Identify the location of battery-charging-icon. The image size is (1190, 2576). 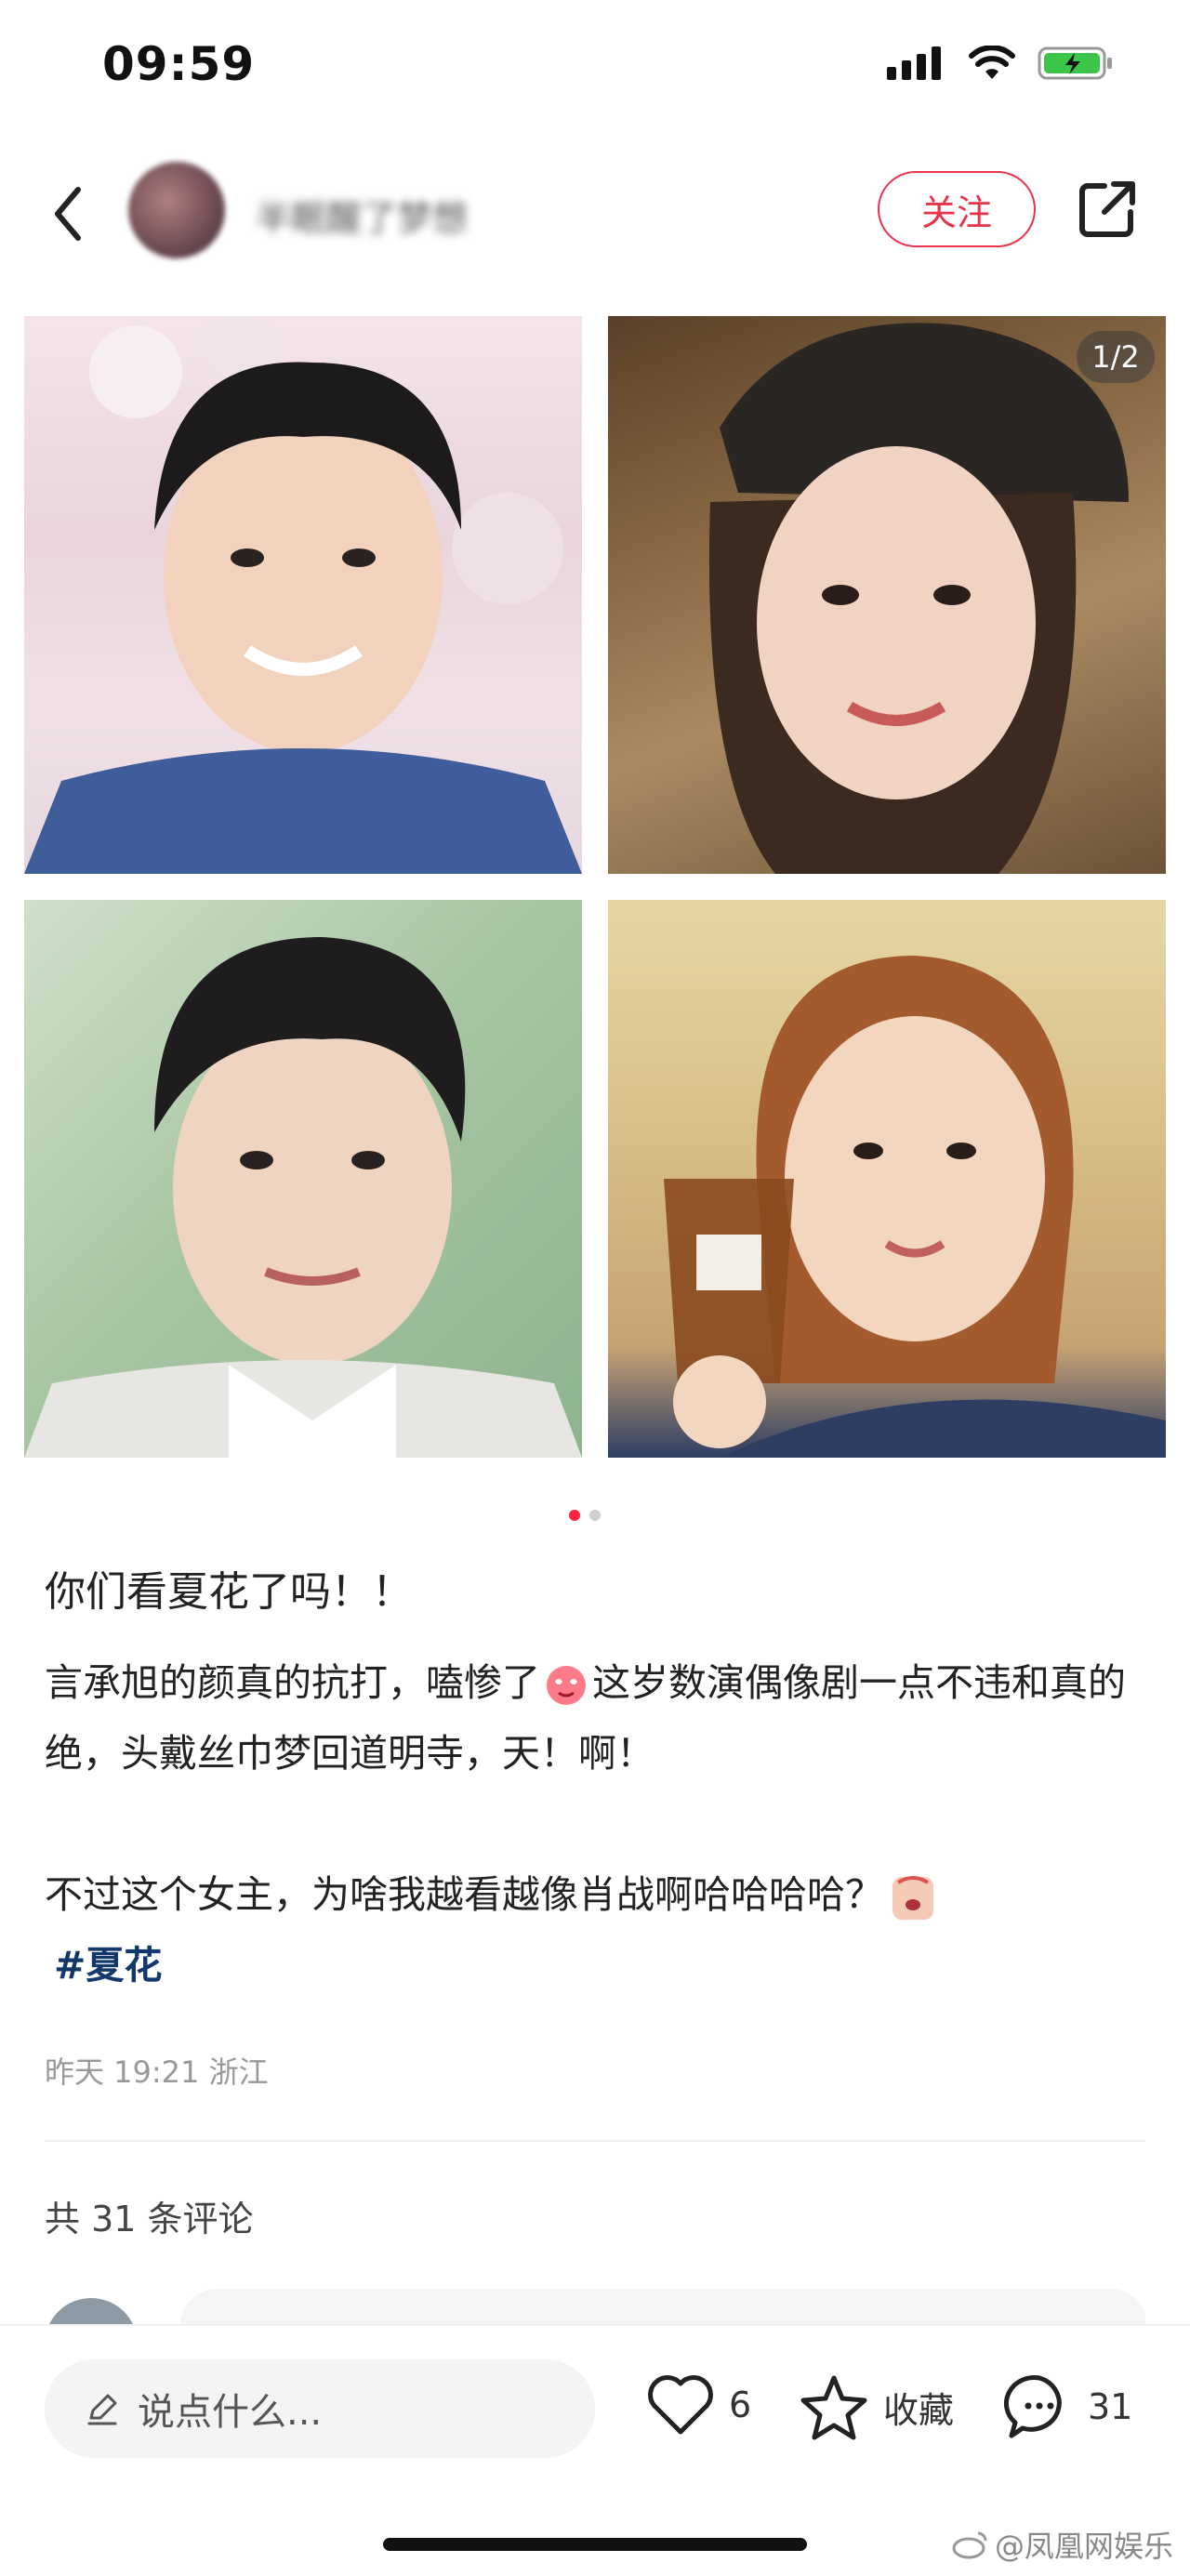
(1075, 63).